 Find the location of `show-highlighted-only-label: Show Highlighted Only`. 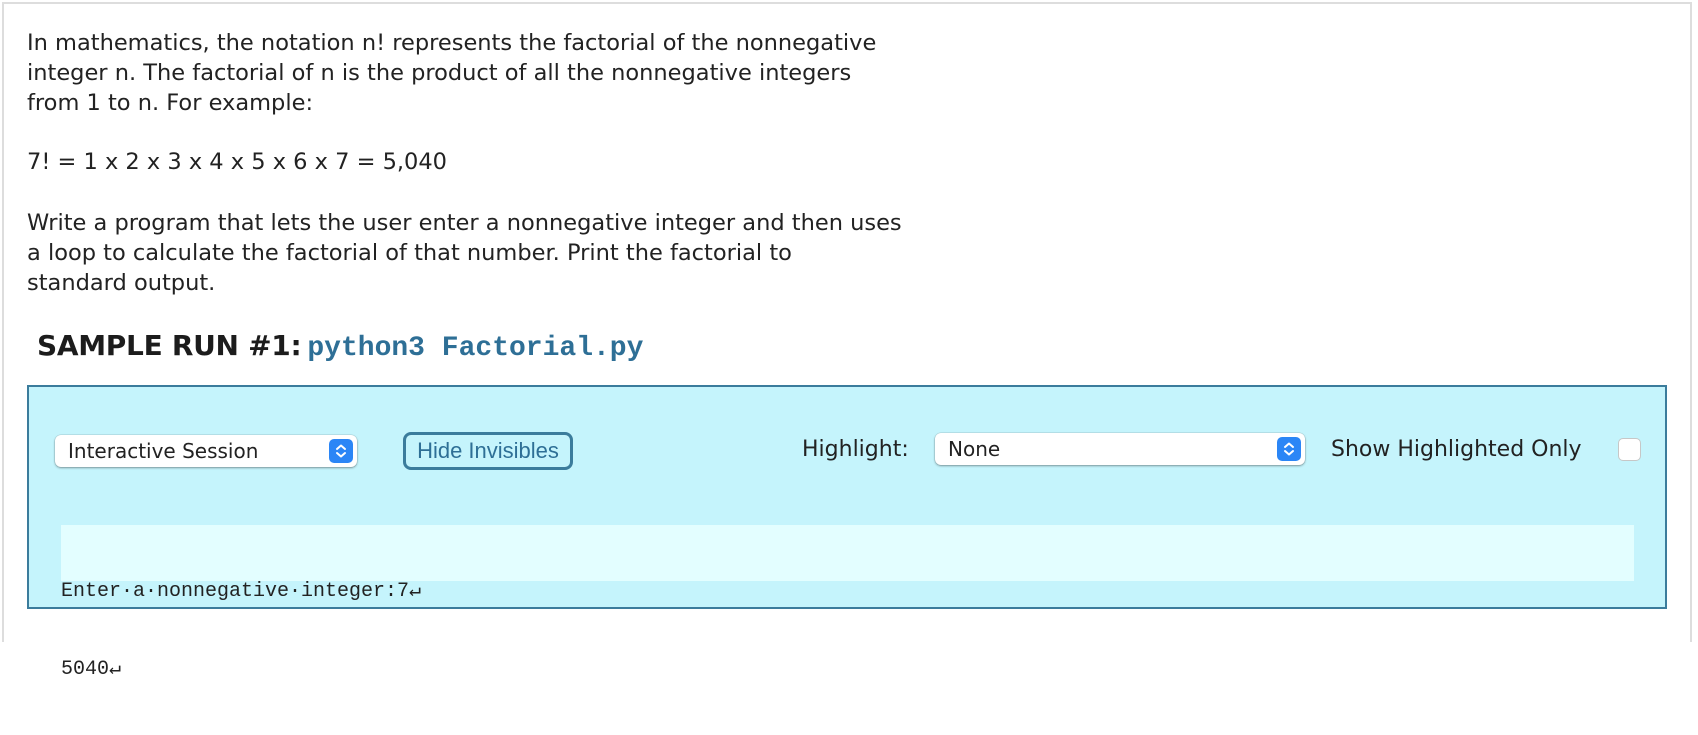

show-highlighted-only-label: Show Highlighted Only is located at coordinates (1456, 449).